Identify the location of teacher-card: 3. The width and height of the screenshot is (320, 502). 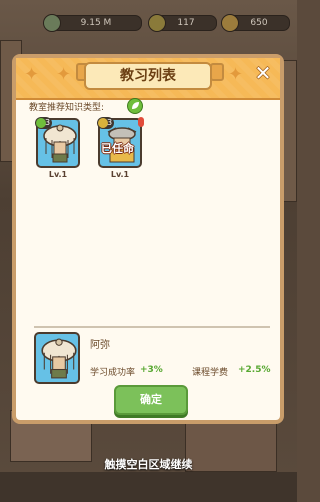
(57, 142).